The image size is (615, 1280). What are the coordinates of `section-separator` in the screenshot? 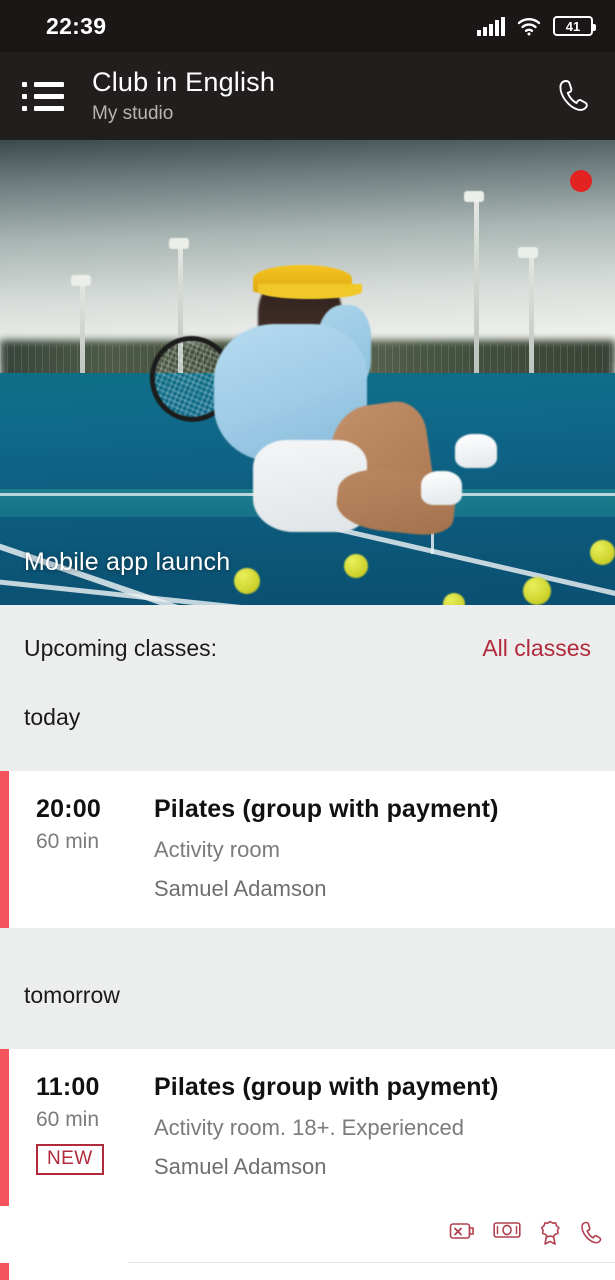 It's located at (307, 934).